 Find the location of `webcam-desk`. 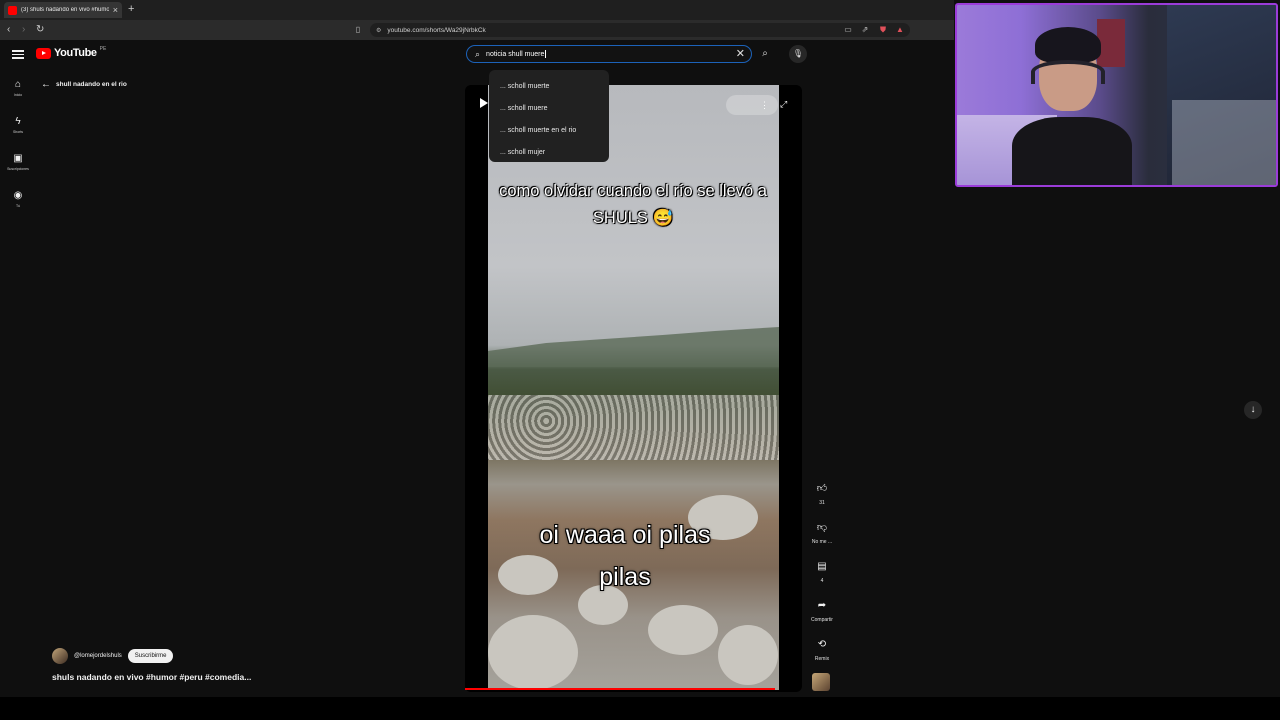

webcam-desk is located at coordinates (1224, 142).